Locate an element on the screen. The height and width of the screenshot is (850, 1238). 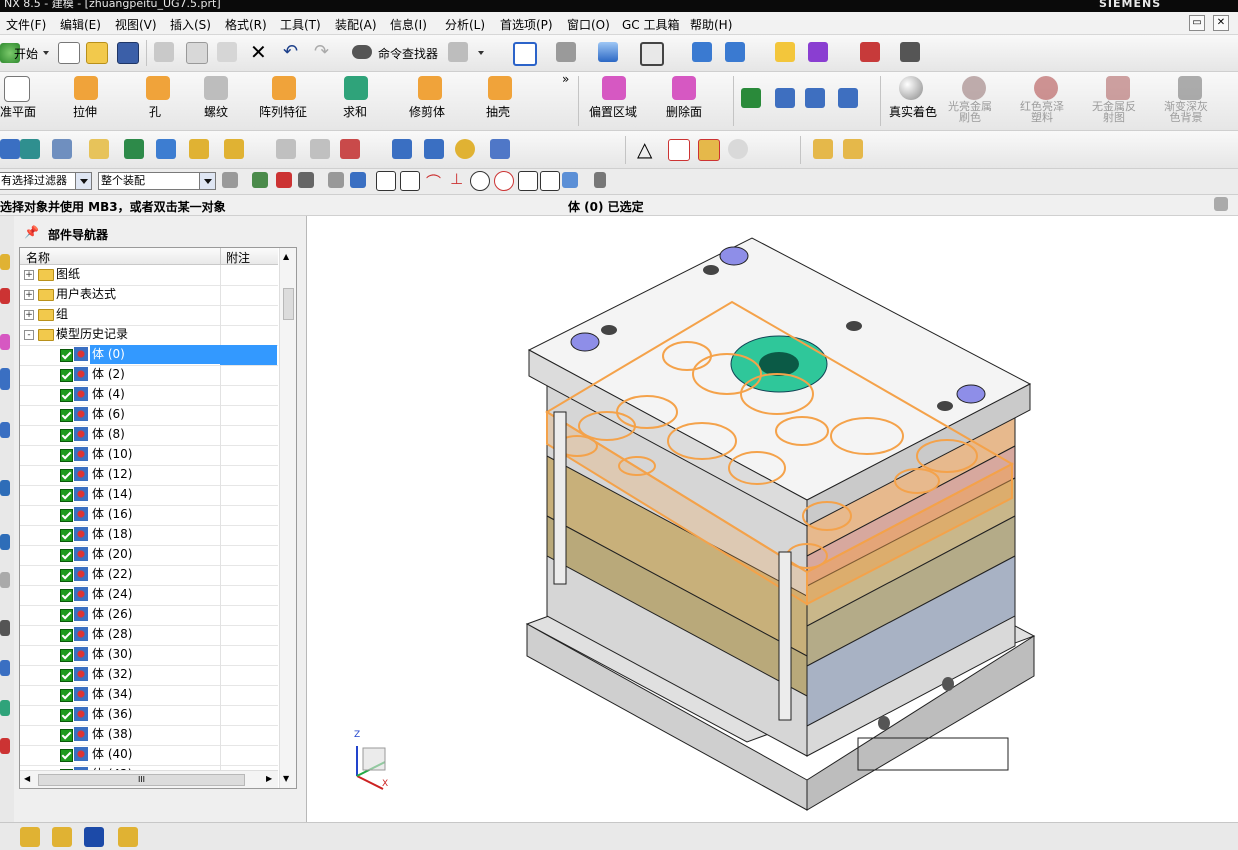
shell-button: 抽壳 is located at coordinates (498, 111).